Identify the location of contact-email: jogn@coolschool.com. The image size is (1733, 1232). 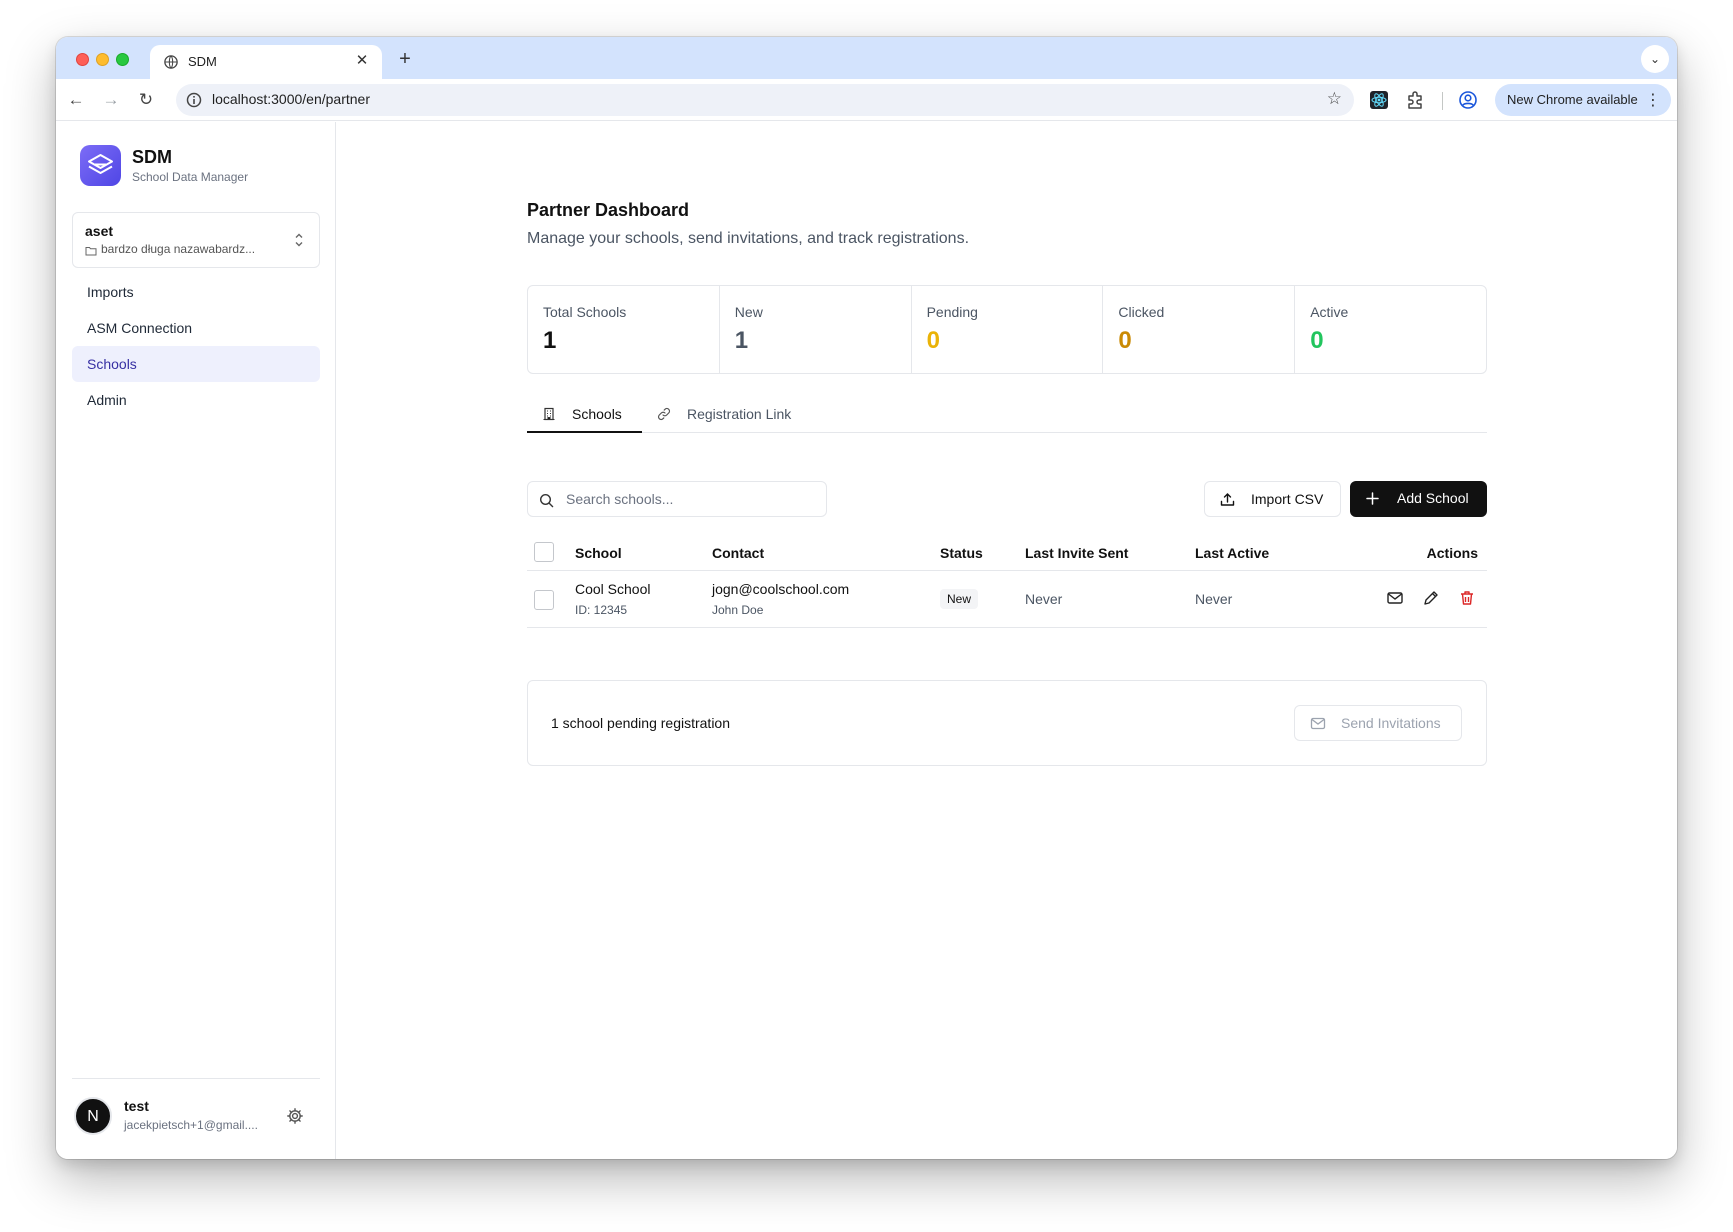
(781, 589).